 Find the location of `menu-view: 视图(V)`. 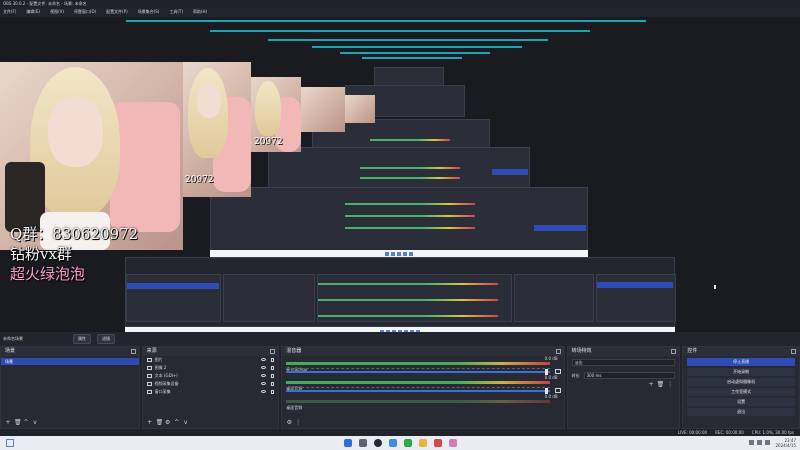

menu-view: 视图(V) is located at coordinates (57, 12).